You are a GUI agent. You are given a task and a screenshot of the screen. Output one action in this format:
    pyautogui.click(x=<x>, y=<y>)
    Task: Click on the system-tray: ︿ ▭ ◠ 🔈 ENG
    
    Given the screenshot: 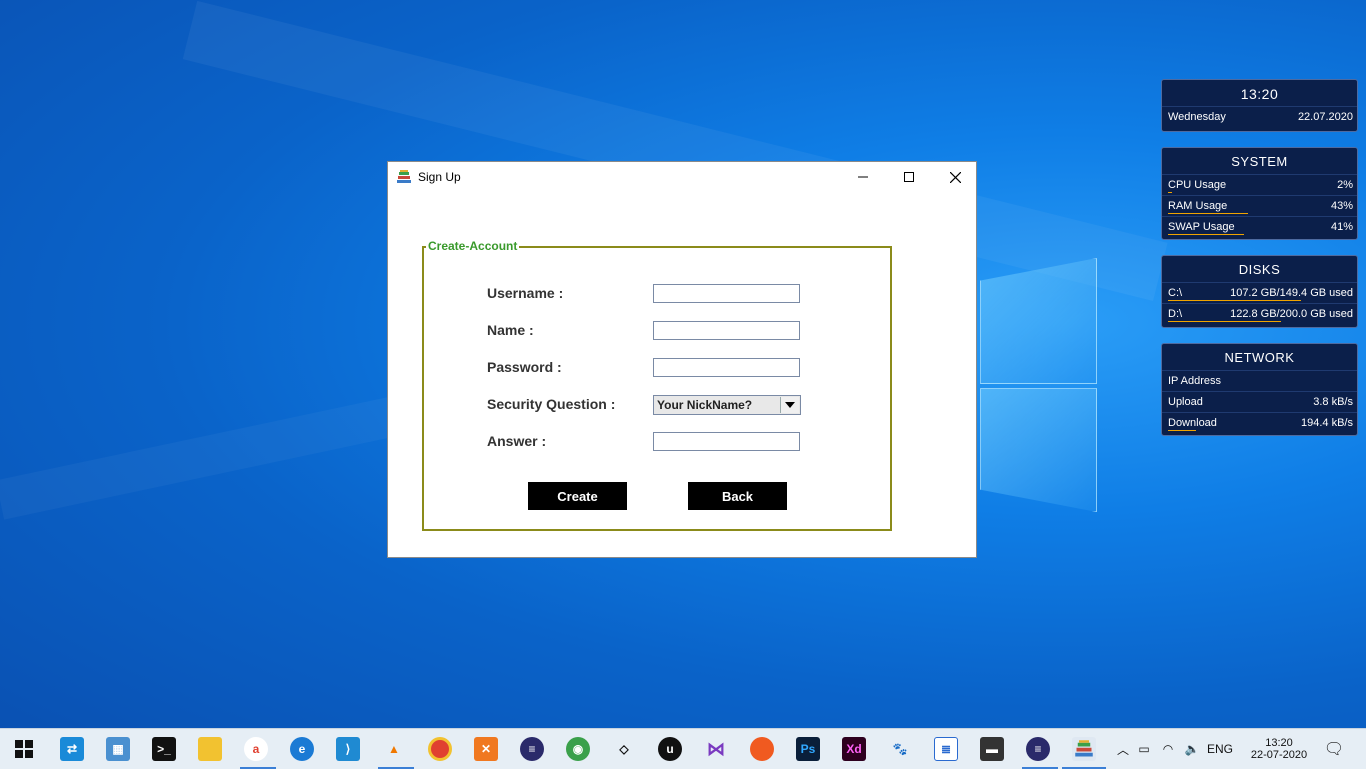 What is the action you would take?
    pyautogui.click(x=1175, y=749)
    